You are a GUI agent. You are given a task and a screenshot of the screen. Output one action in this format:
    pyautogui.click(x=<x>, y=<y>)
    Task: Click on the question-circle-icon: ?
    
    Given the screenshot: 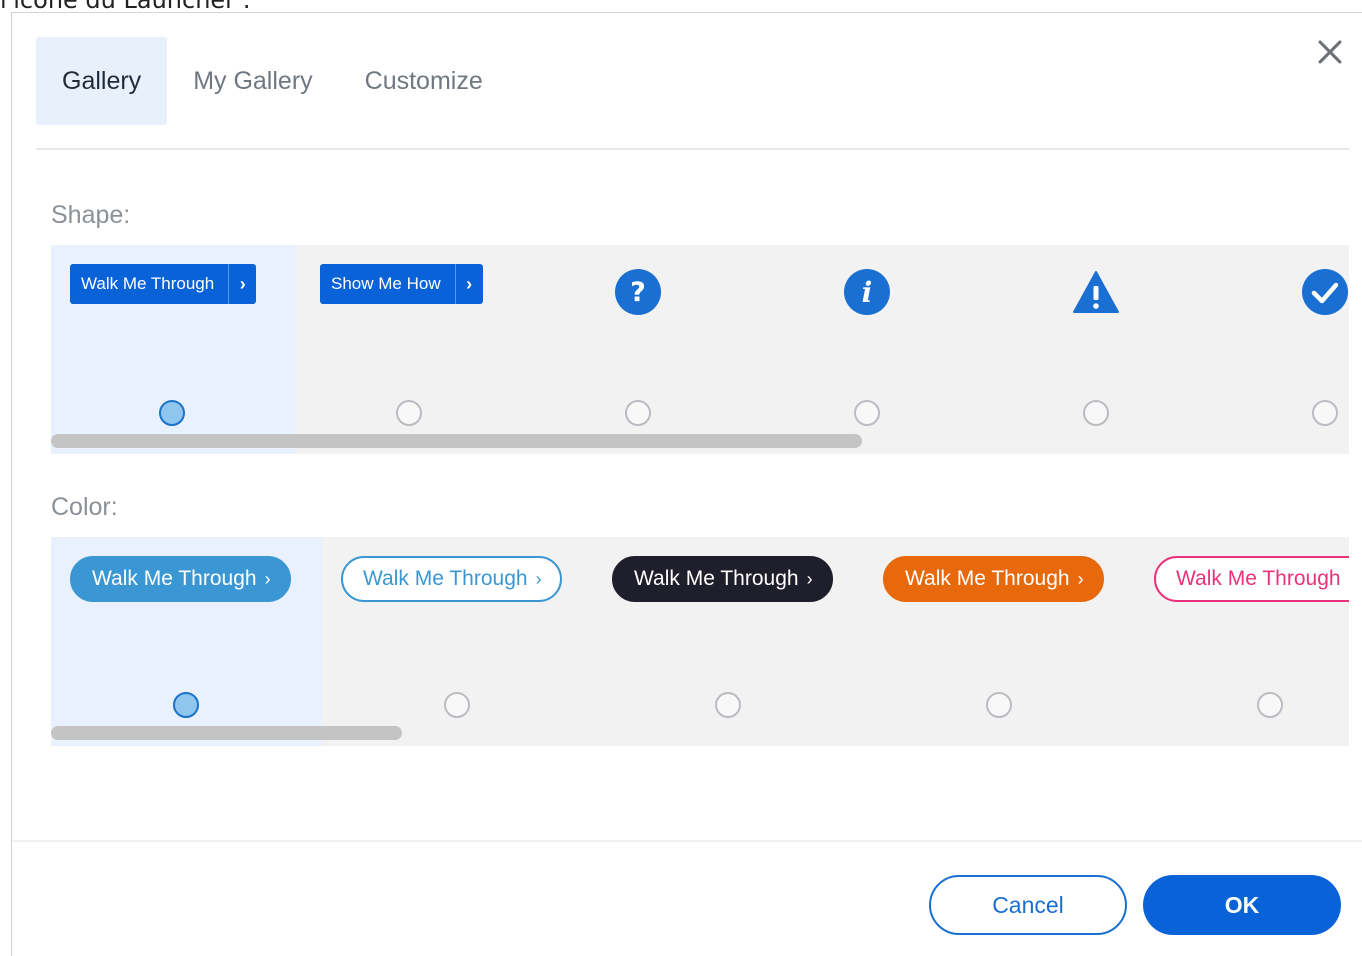 What is the action you would take?
    pyautogui.click(x=638, y=292)
    